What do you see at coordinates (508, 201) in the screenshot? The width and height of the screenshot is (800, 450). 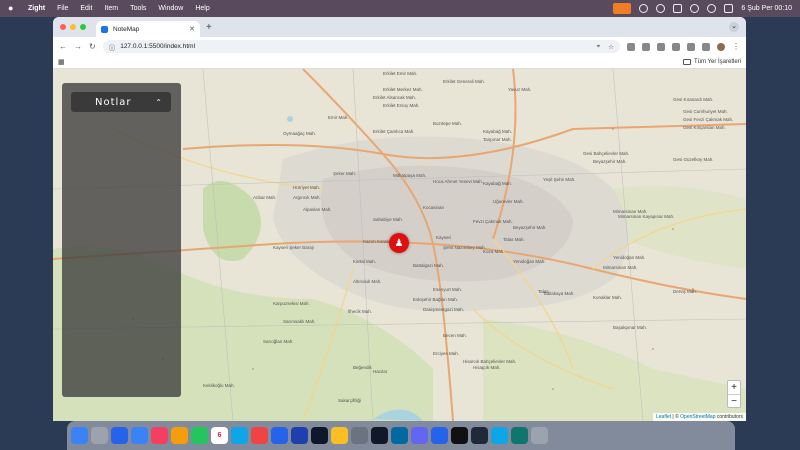 I see `map-place-label: Uğurevler Mah.` at bounding box center [508, 201].